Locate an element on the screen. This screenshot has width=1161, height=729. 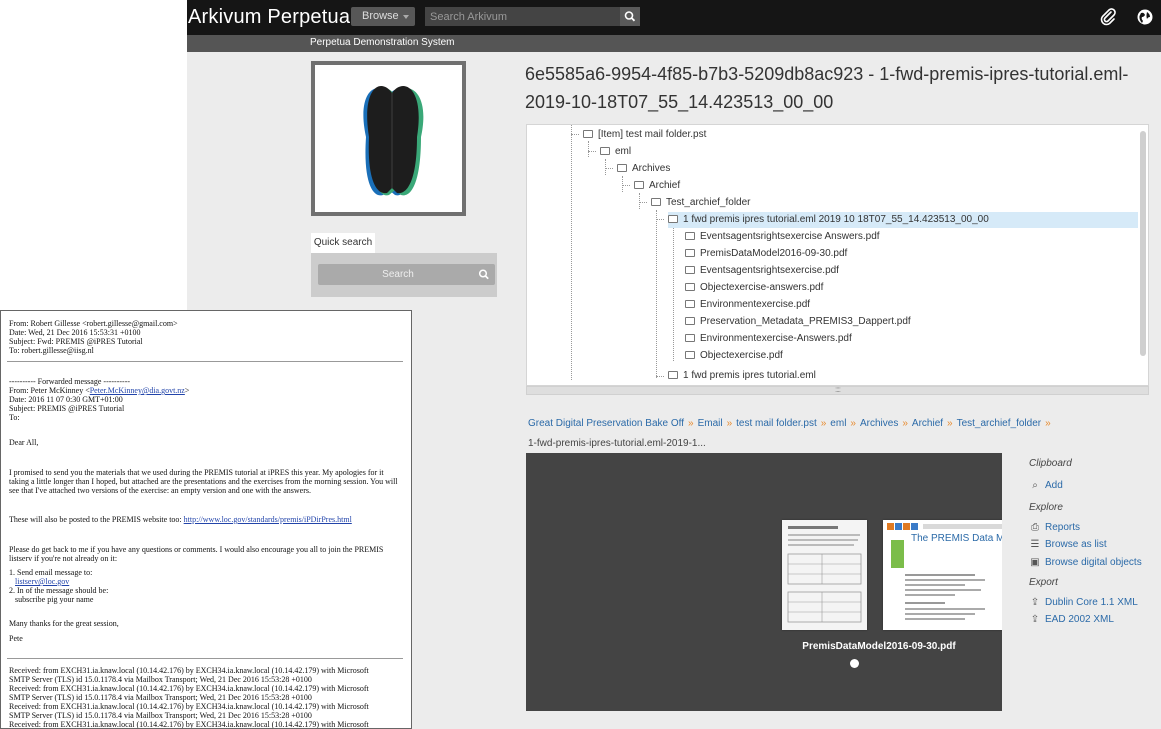
reports-link: ⎙ Reports is located at coordinates (1054, 527).